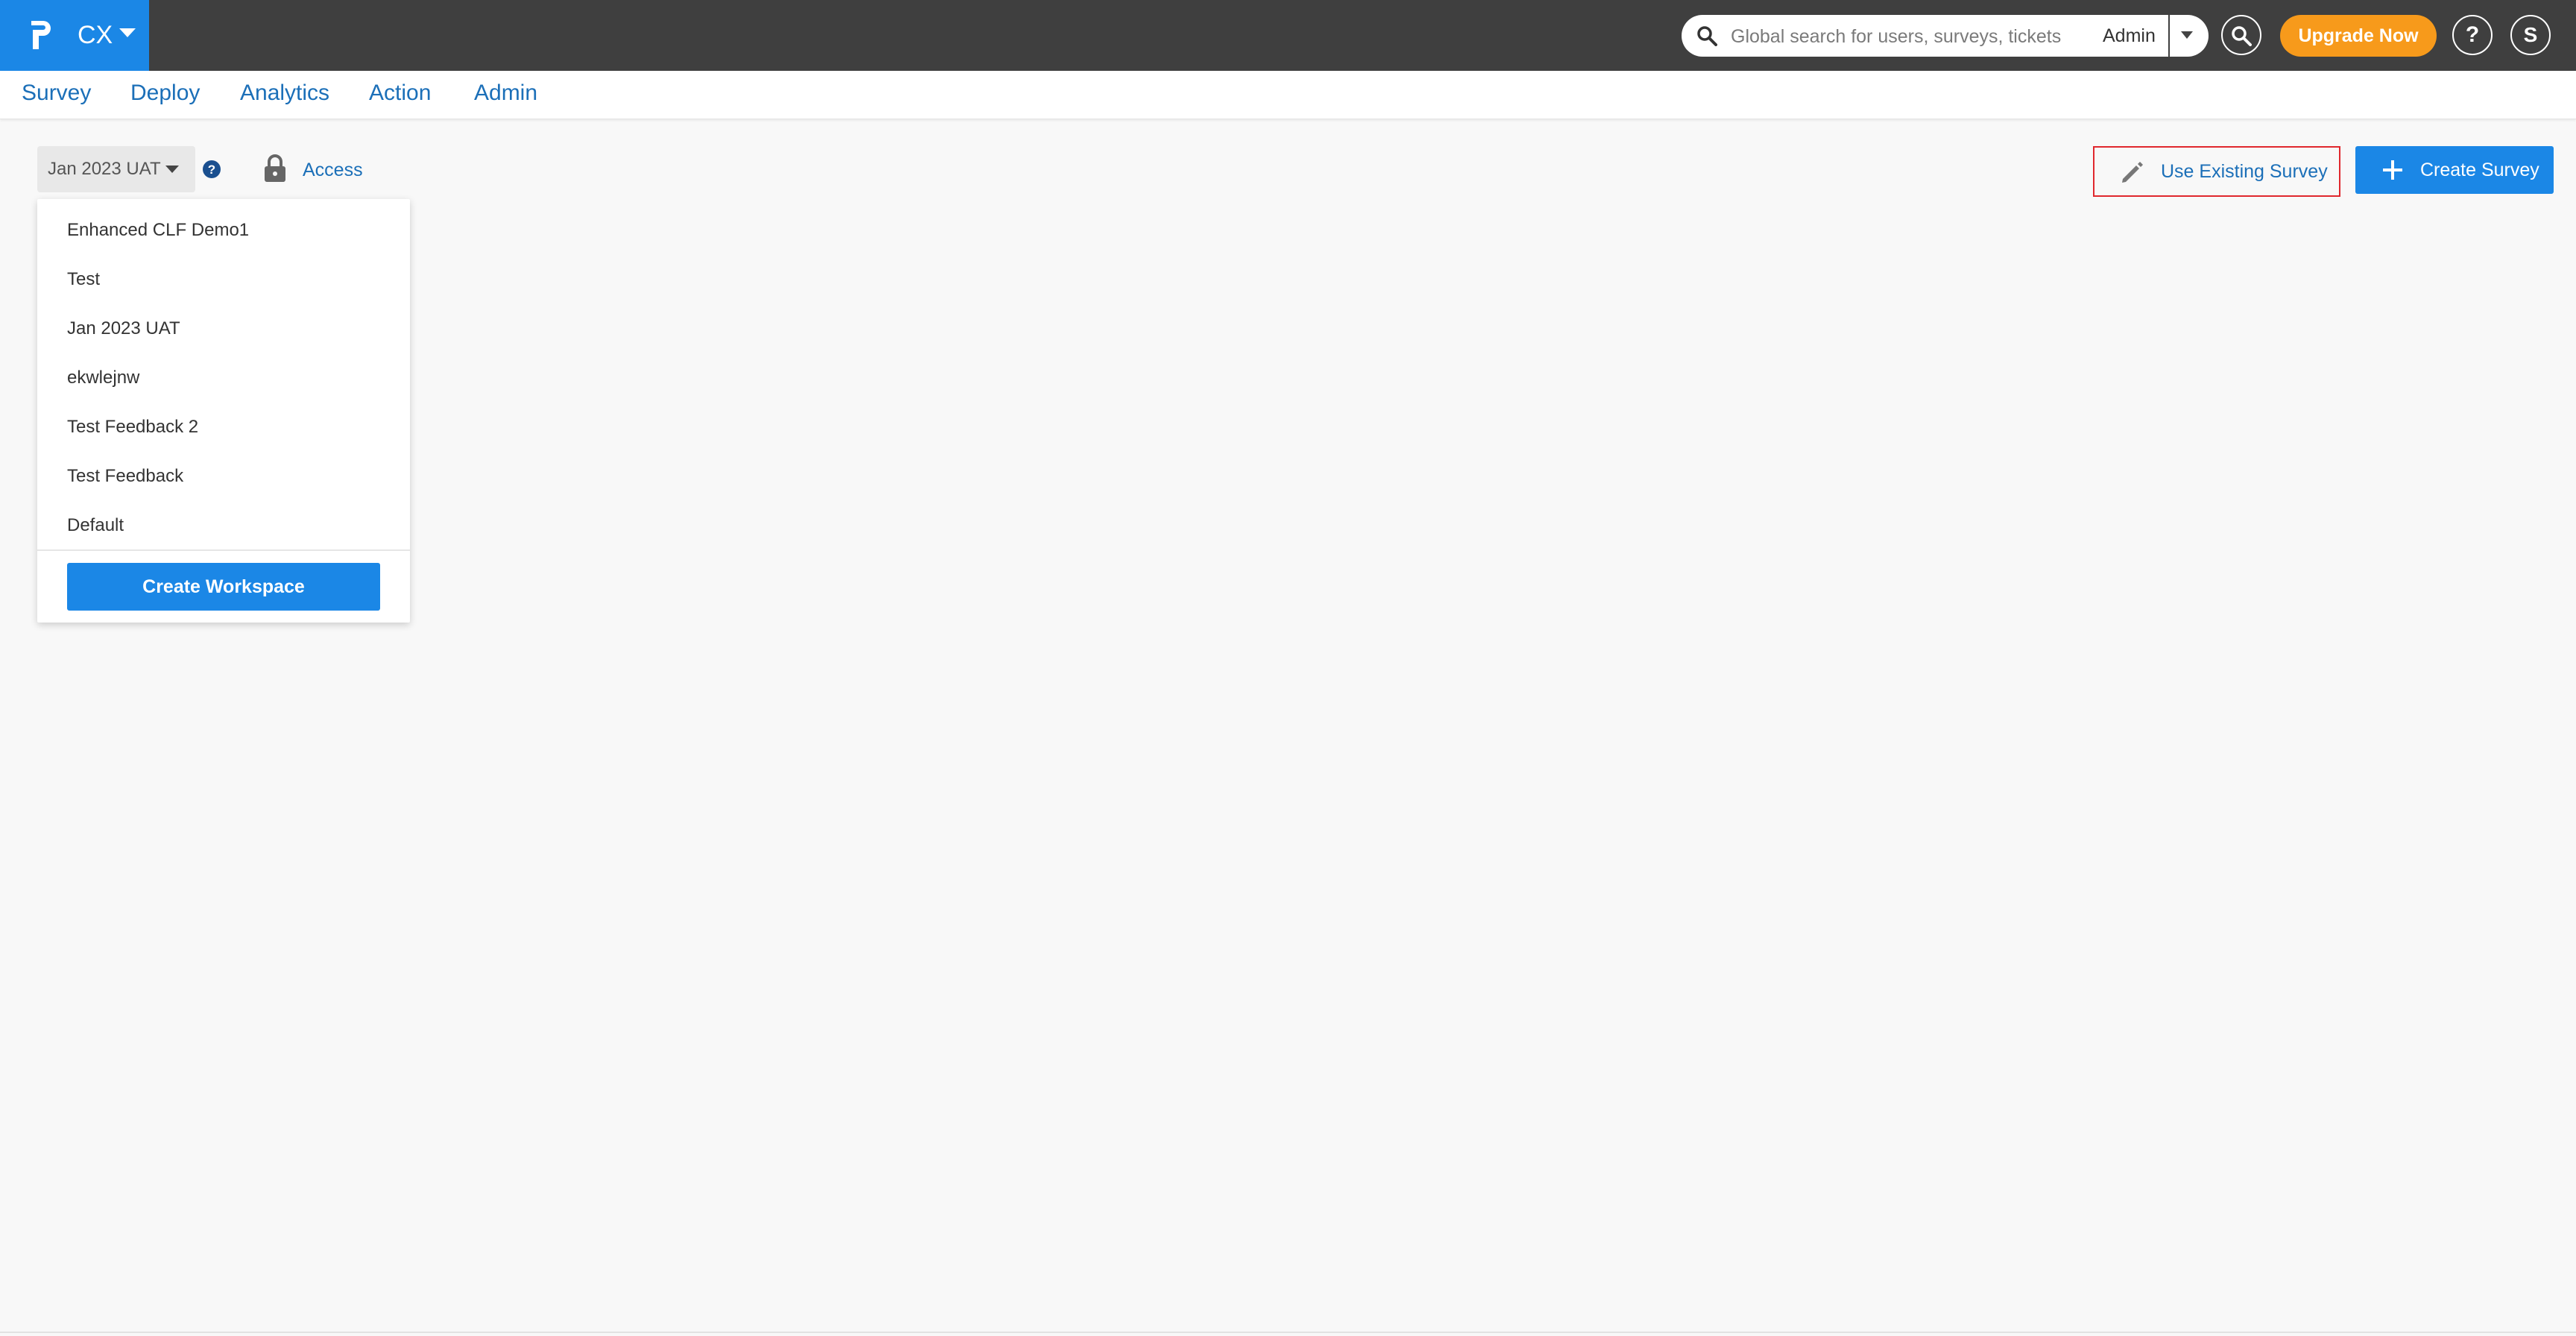  I want to click on avatar: S, so click(2530, 35).